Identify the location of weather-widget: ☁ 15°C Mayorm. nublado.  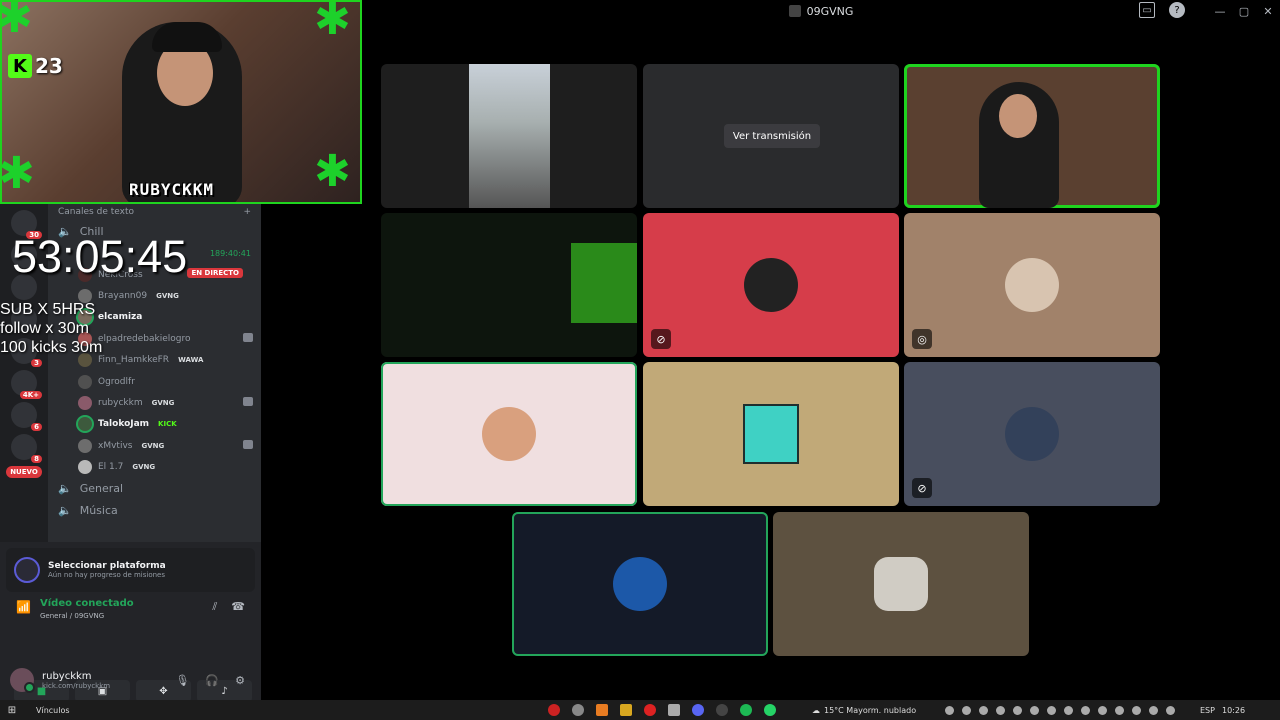
(864, 710).